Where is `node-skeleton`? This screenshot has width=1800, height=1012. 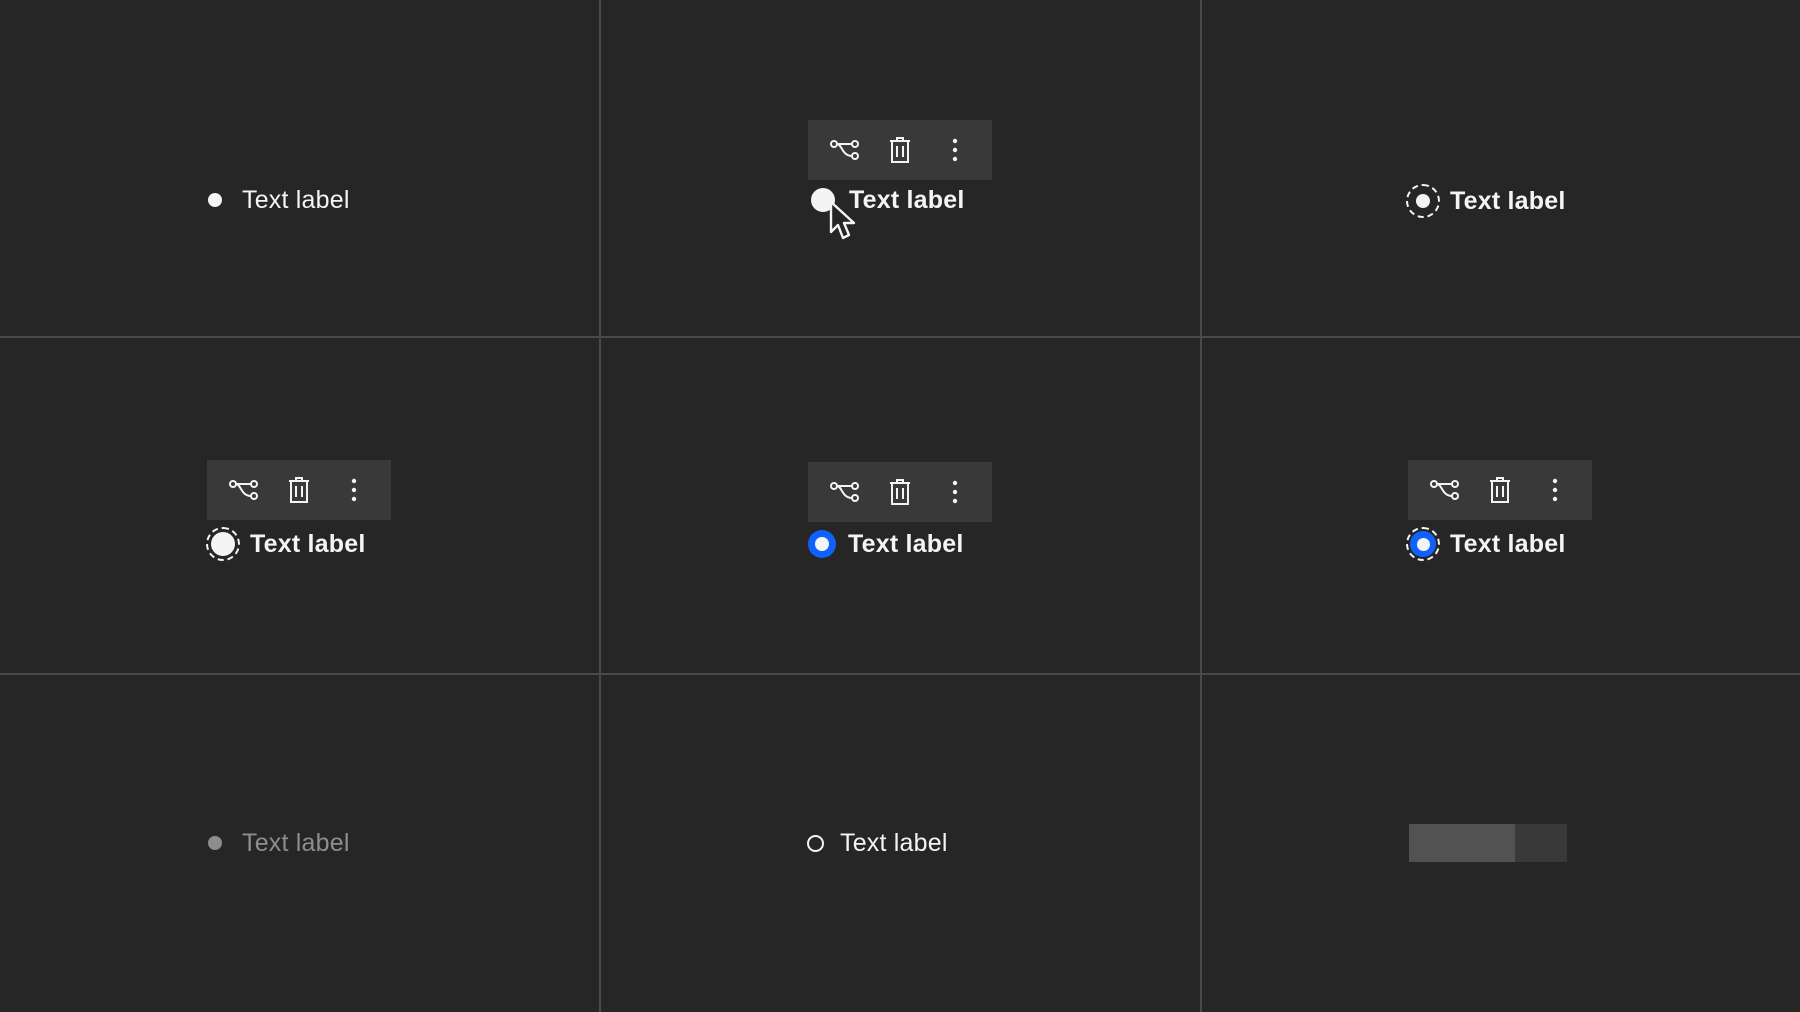 node-skeleton is located at coordinates (1488, 843).